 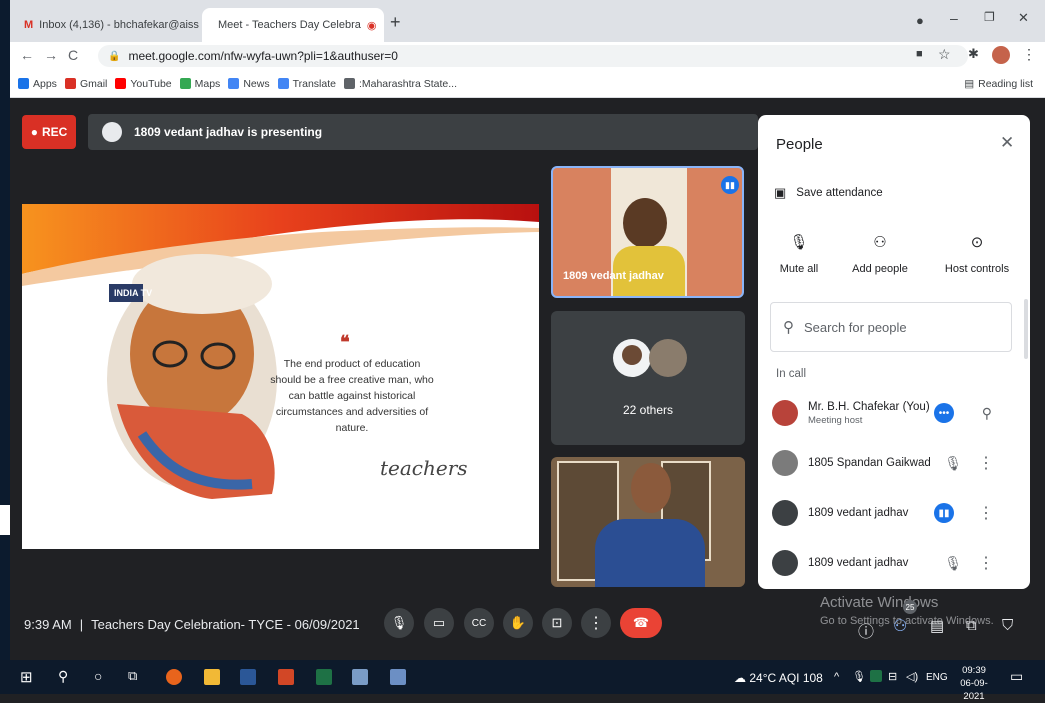 What do you see at coordinates (286, 677) in the screenshot?
I see `powerpoint-icon` at bounding box center [286, 677].